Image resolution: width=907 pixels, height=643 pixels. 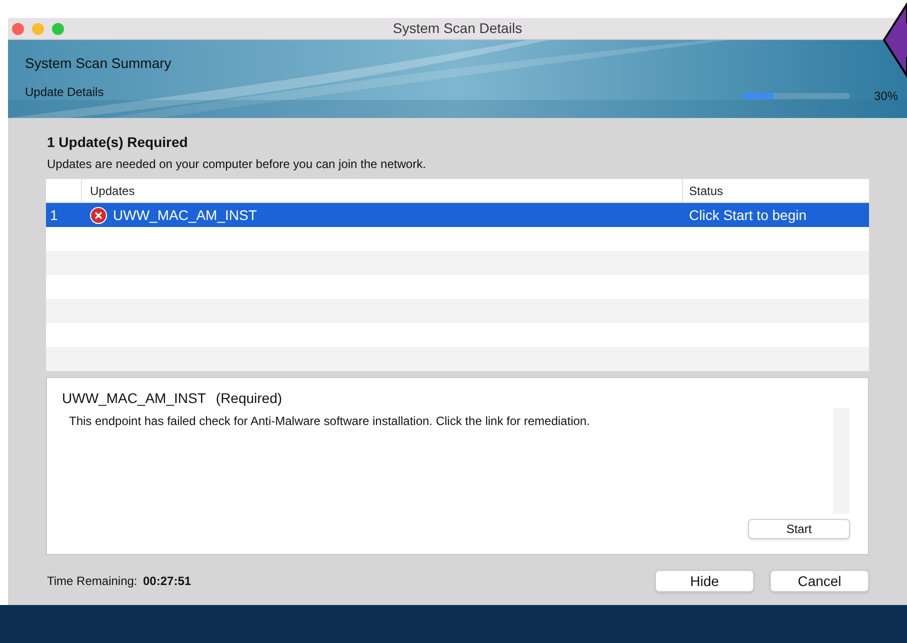 I want to click on progress-percent: 30%, so click(x=886, y=96).